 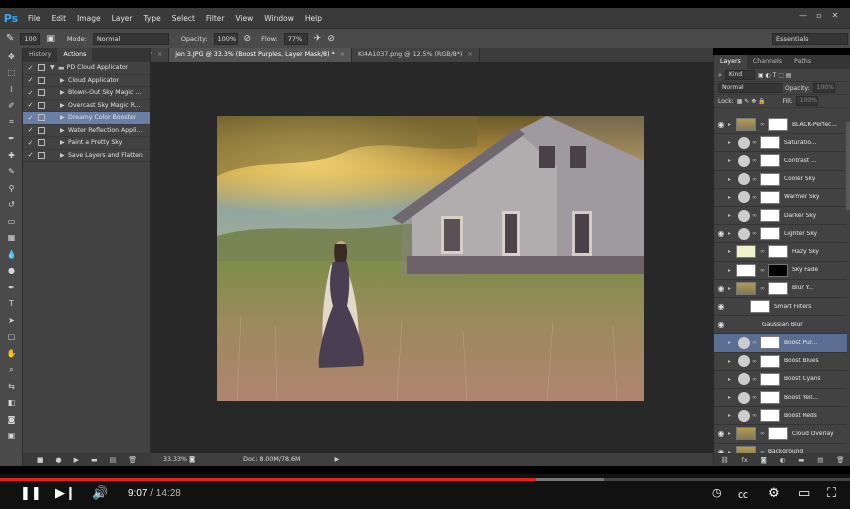 I want to click on theater-mode-icon: ▭, so click(x=804, y=493).